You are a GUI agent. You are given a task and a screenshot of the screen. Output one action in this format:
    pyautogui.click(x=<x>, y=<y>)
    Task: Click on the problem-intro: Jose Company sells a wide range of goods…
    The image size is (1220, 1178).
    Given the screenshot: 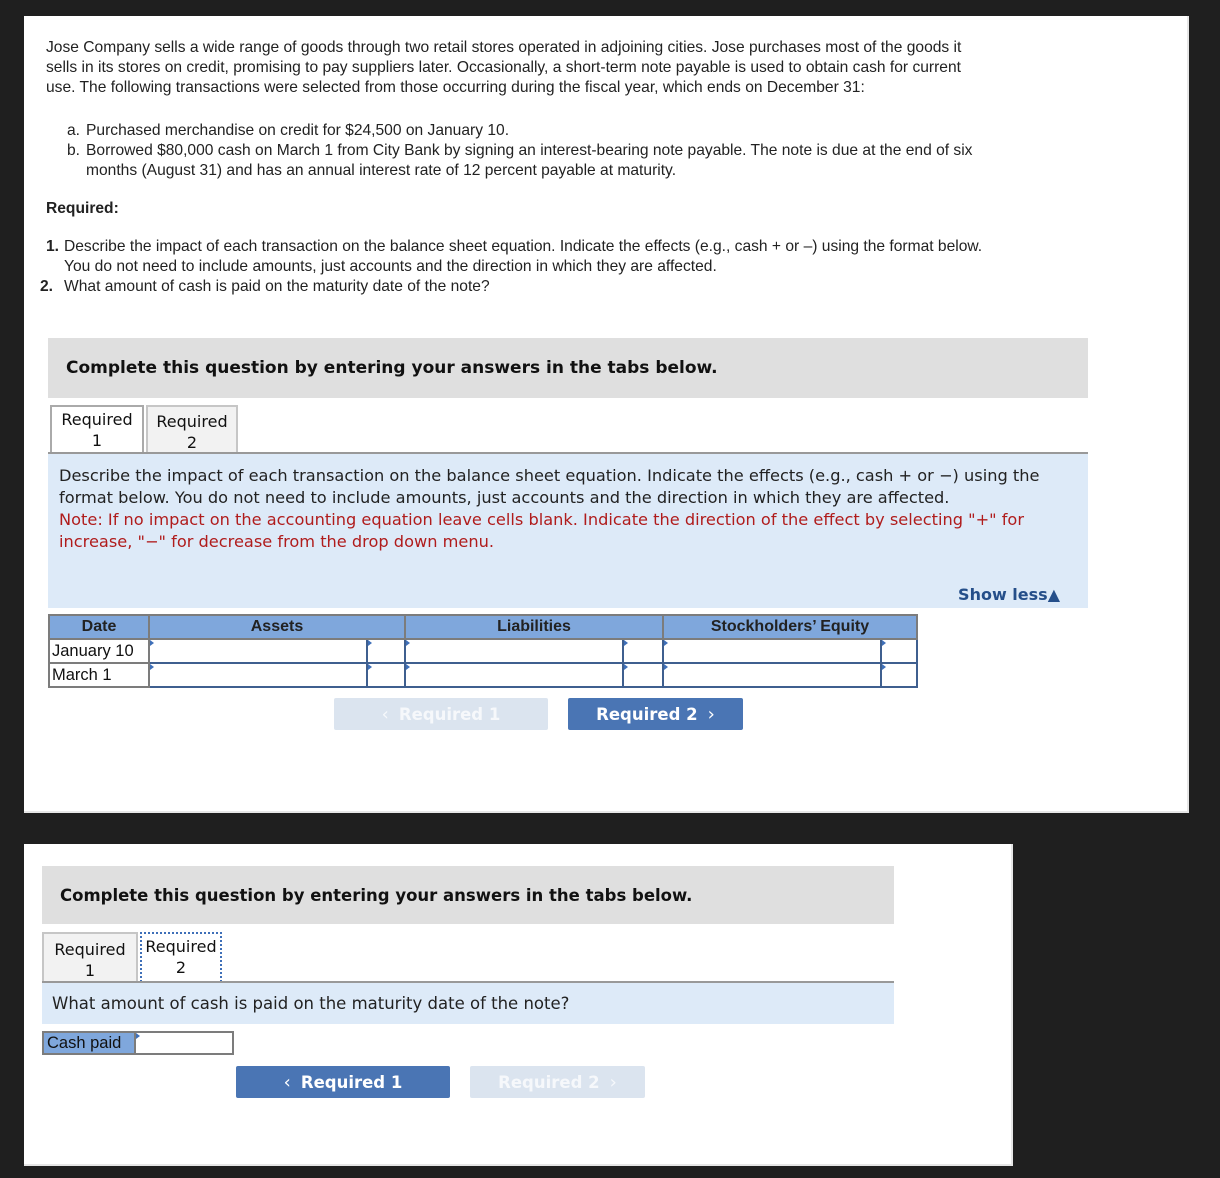 What is the action you would take?
    pyautogui.click(x=504, y=67)
    